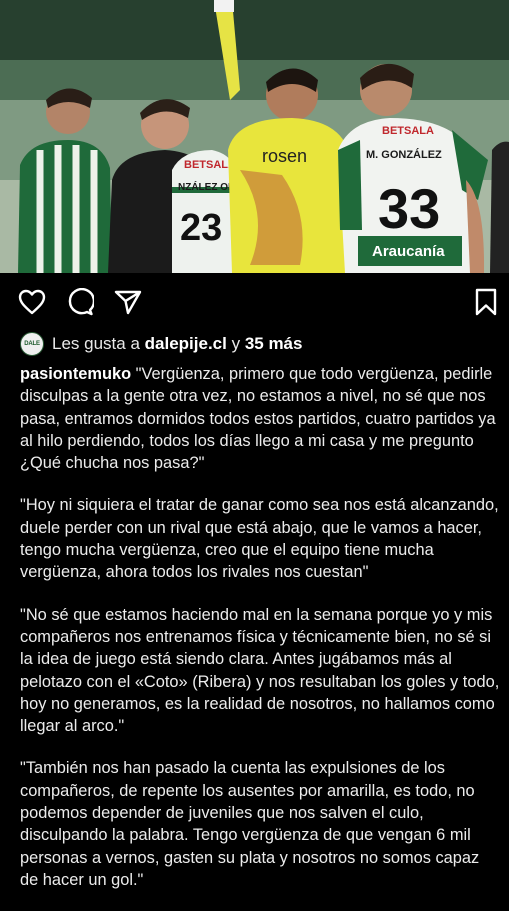  Describe the element at coordinates (201, 228) in the screenshot. I see `number-left-text: 23` at that location.